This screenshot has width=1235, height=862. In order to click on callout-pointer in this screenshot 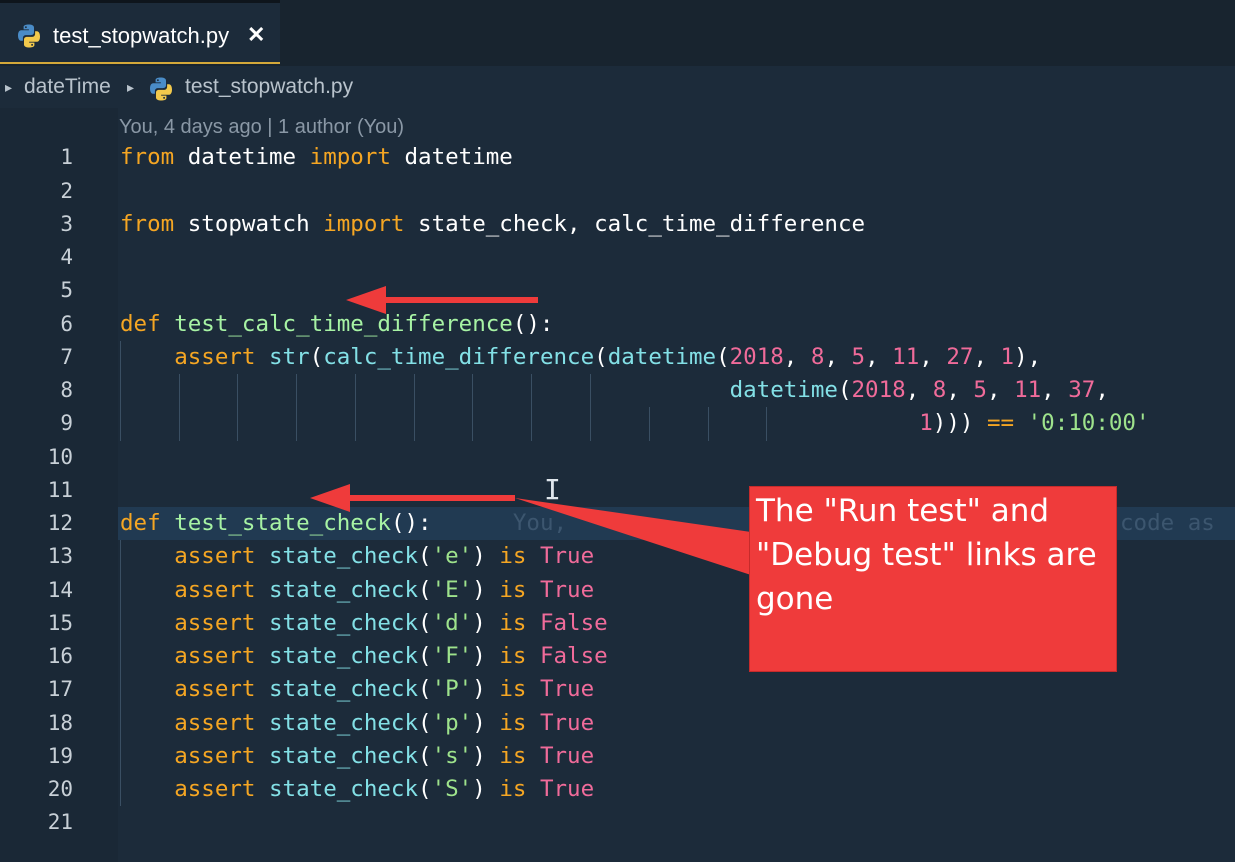, I will do `click(633, 536)`.